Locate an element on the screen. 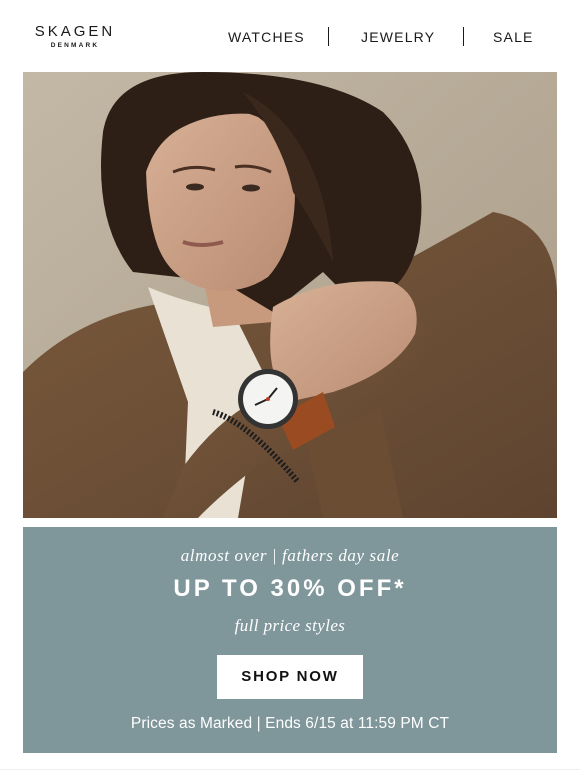 This screenshot has height=774, width=580. promo-eyebrow: almost over | fathers day sale is located at coordinates (290, 555).